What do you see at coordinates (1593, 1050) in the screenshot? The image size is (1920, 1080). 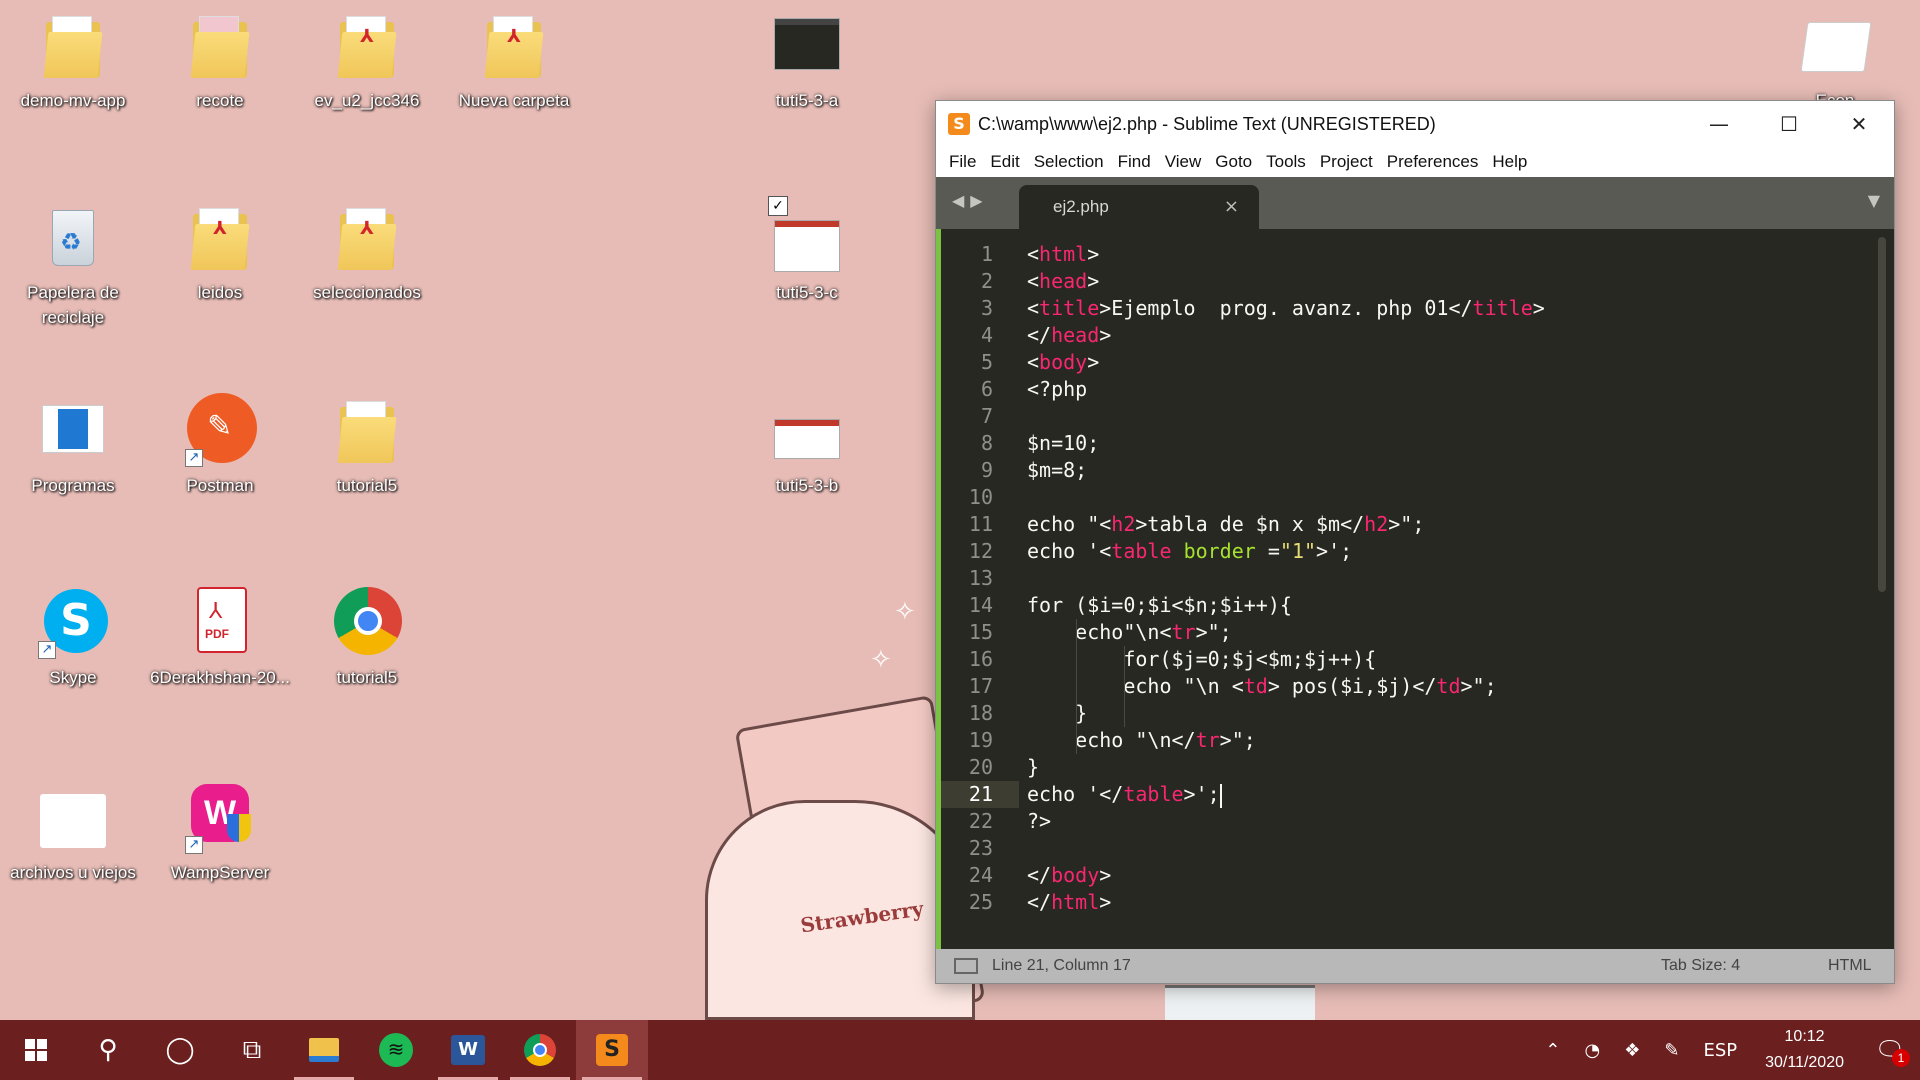 I see `network-wifi-icon: ◔` at bounding box center [1593, 1050].